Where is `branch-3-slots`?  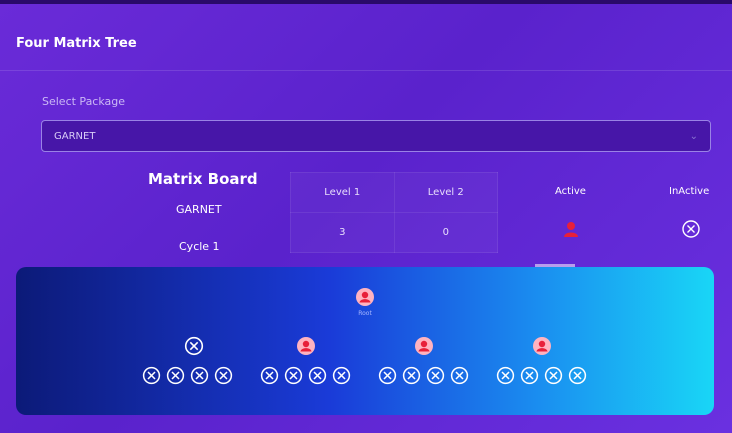
branch-3-slots is located at coordinates (423, 377).